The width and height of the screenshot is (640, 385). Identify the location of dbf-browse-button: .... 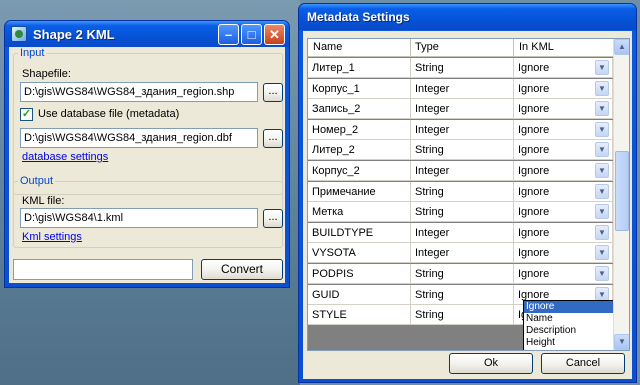
(273, 138).